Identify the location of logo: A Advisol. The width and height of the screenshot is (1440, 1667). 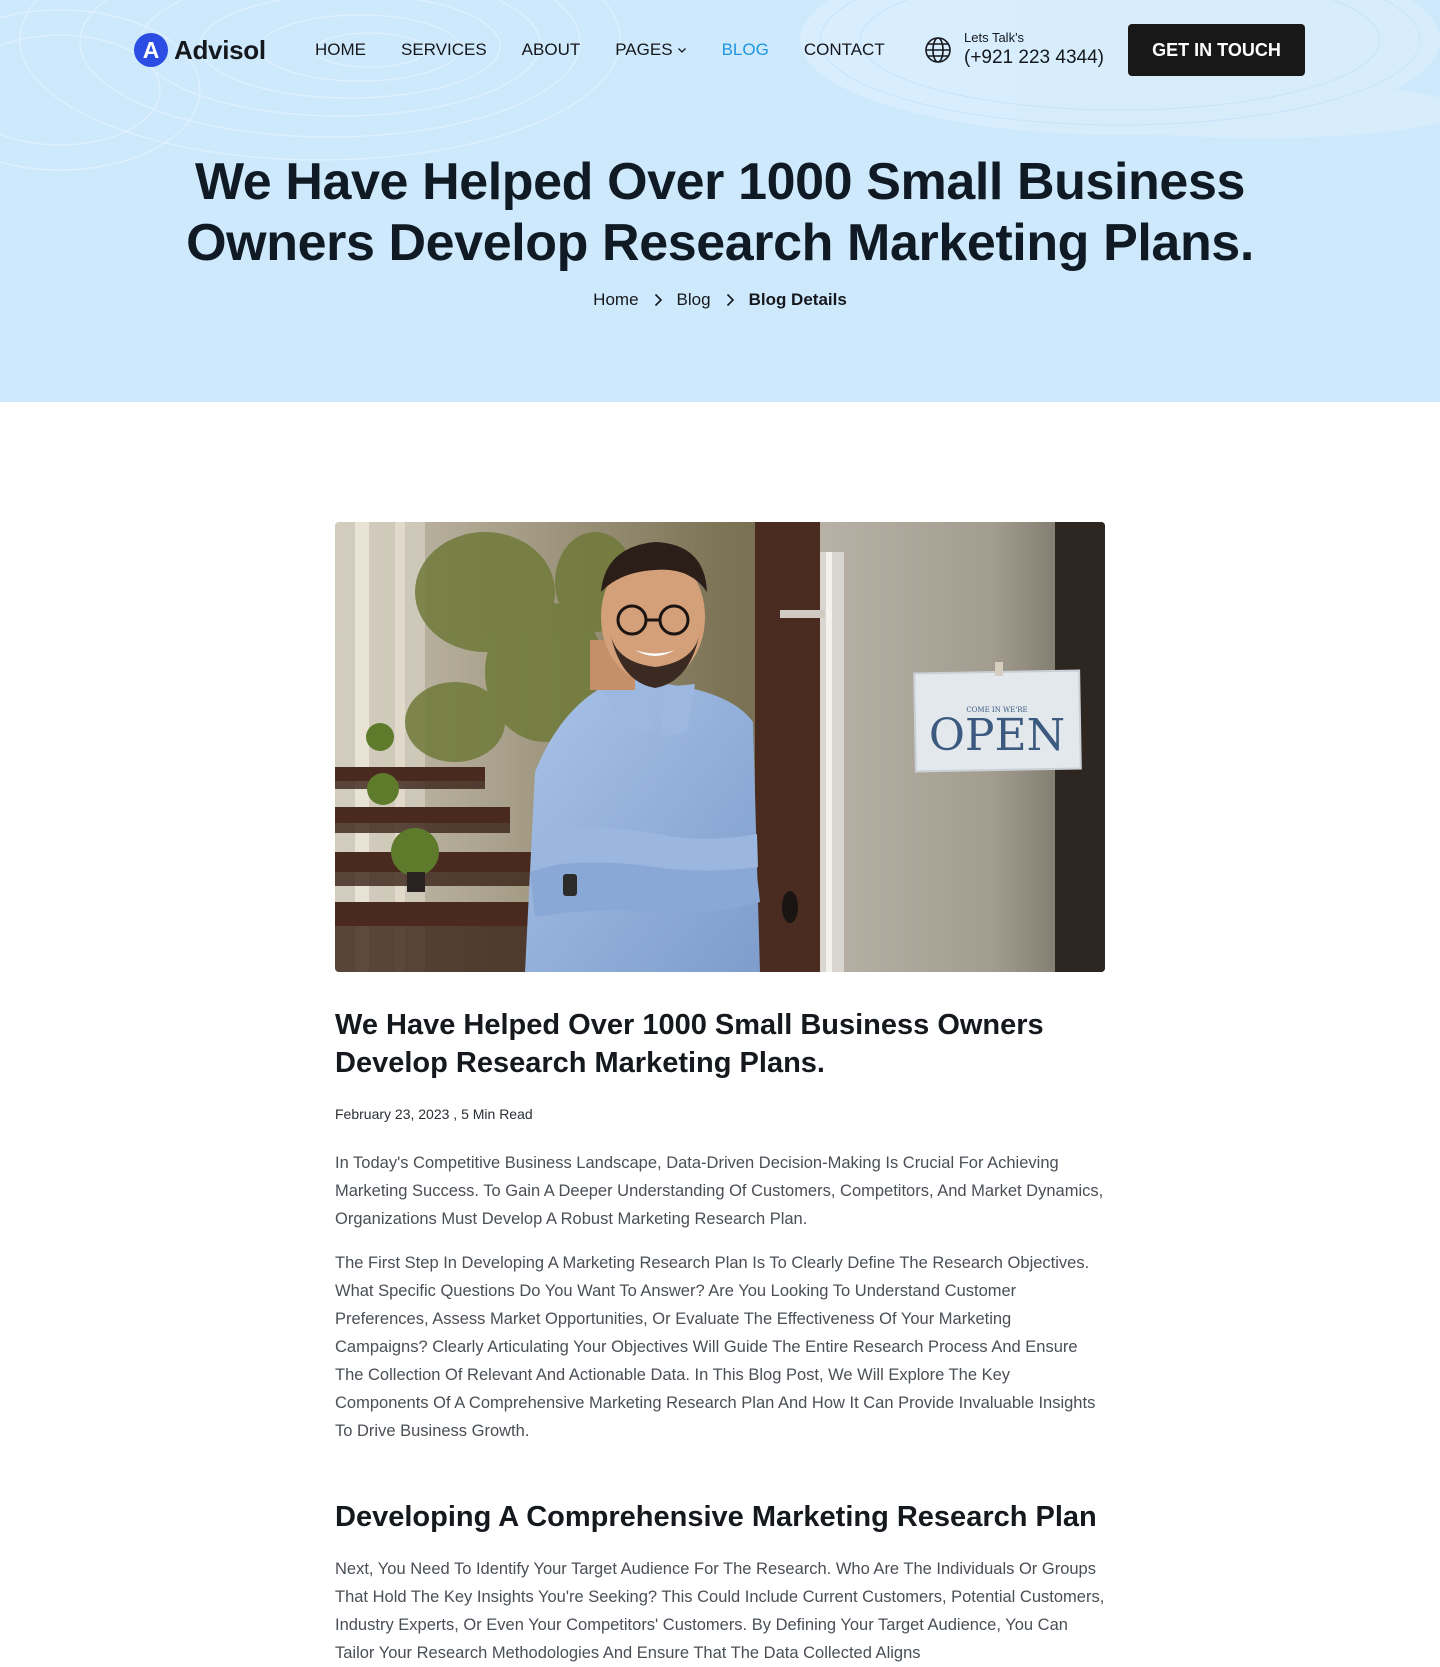
(200, 50).